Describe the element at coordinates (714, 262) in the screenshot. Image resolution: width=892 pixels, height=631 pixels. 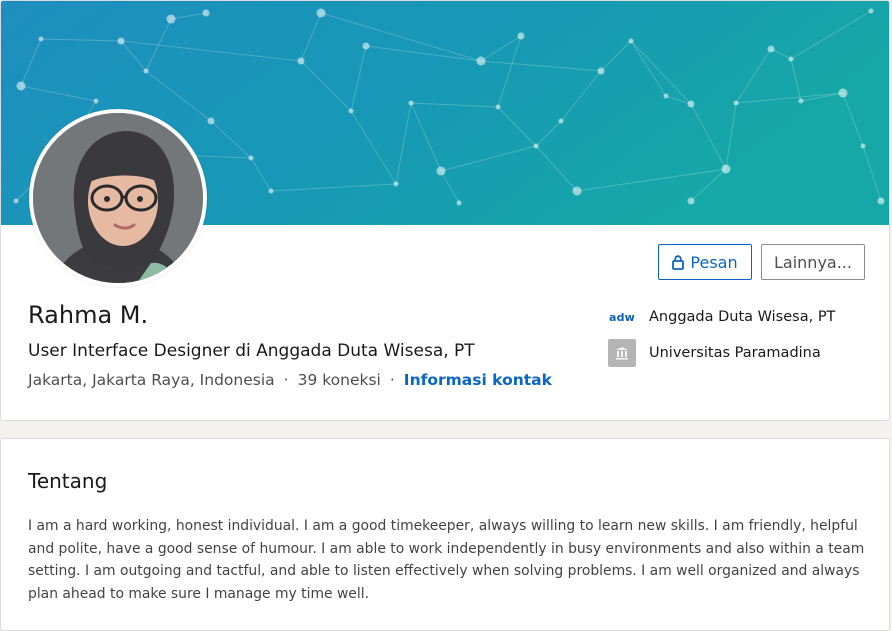
I see `message-button-label: Pesan` at that location.